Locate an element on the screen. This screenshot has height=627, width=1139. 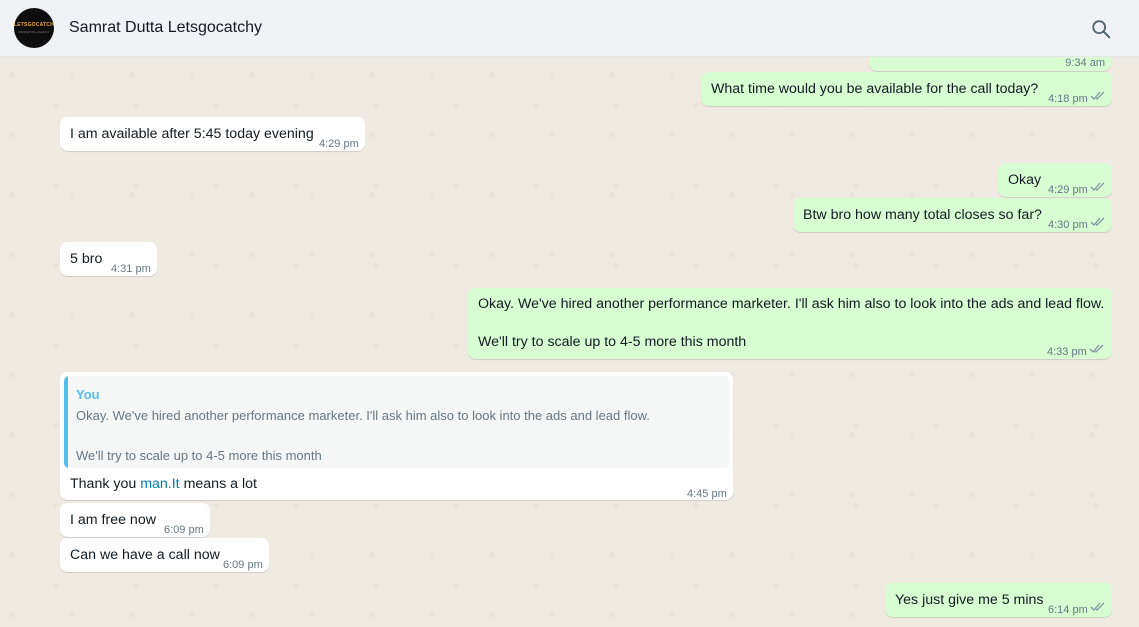
message-text-after: means a lot is located at coordinates (218, 484).